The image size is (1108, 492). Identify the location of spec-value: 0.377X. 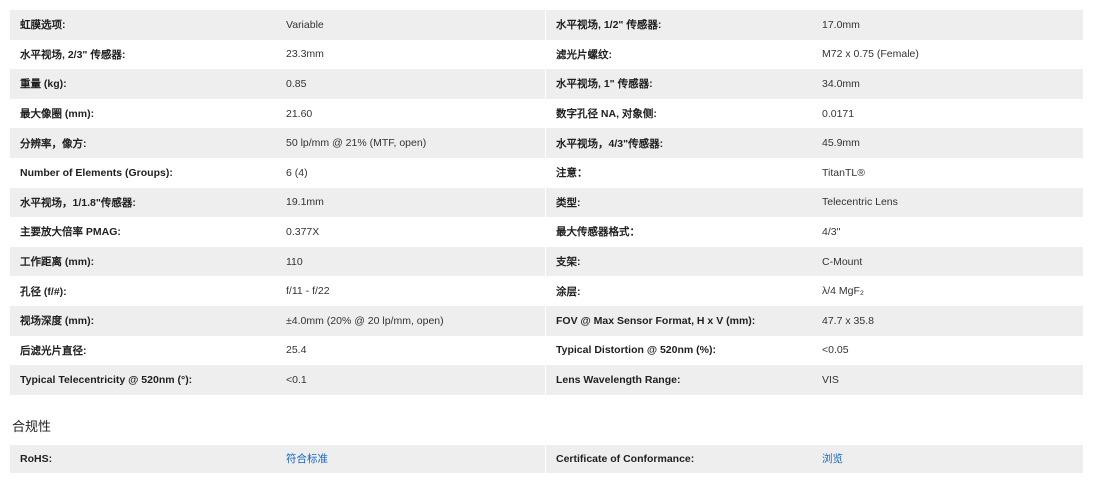
(303, 231).